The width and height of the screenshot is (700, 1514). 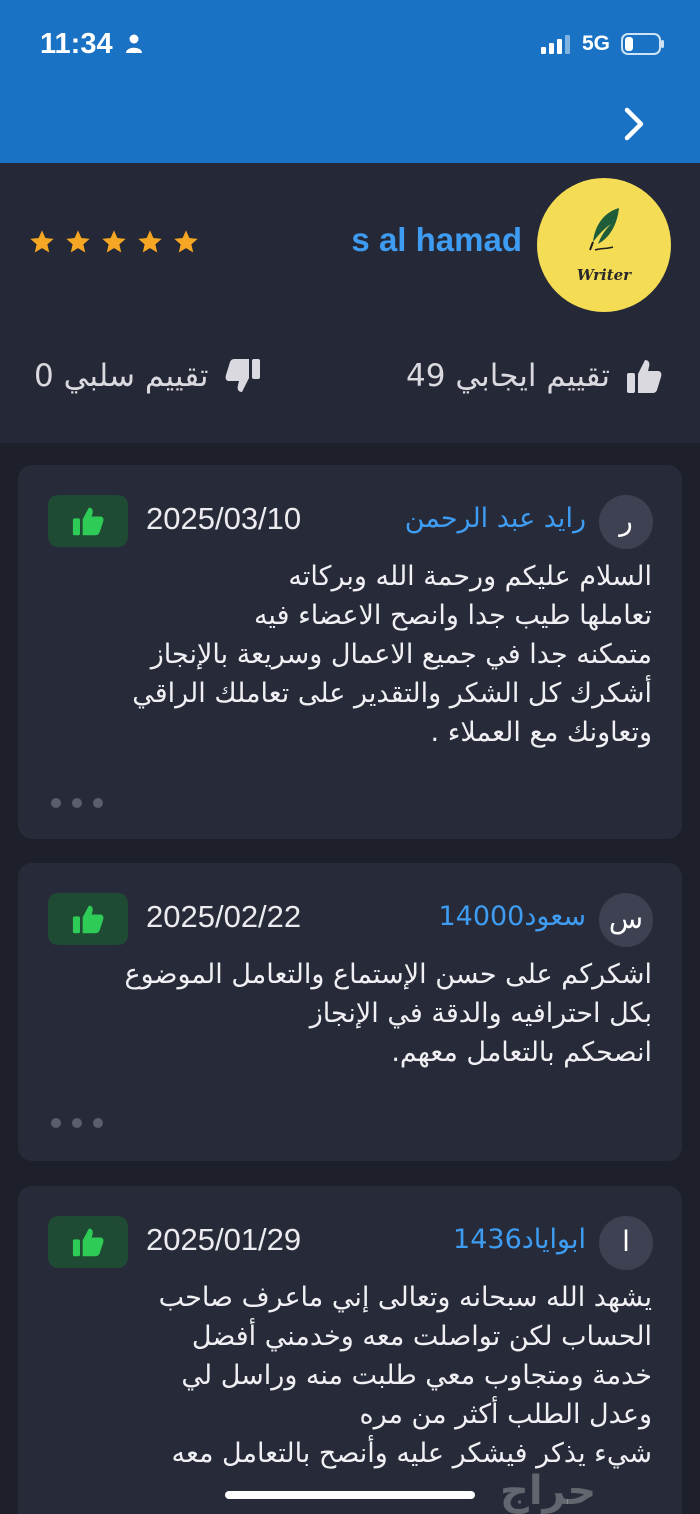 What do you see at coordinates (388, 974) in the screenshot?
I see `review-line: اشكركم على حسن الإستماع والتعامل الموضوع` at bounding box center [388, 974].